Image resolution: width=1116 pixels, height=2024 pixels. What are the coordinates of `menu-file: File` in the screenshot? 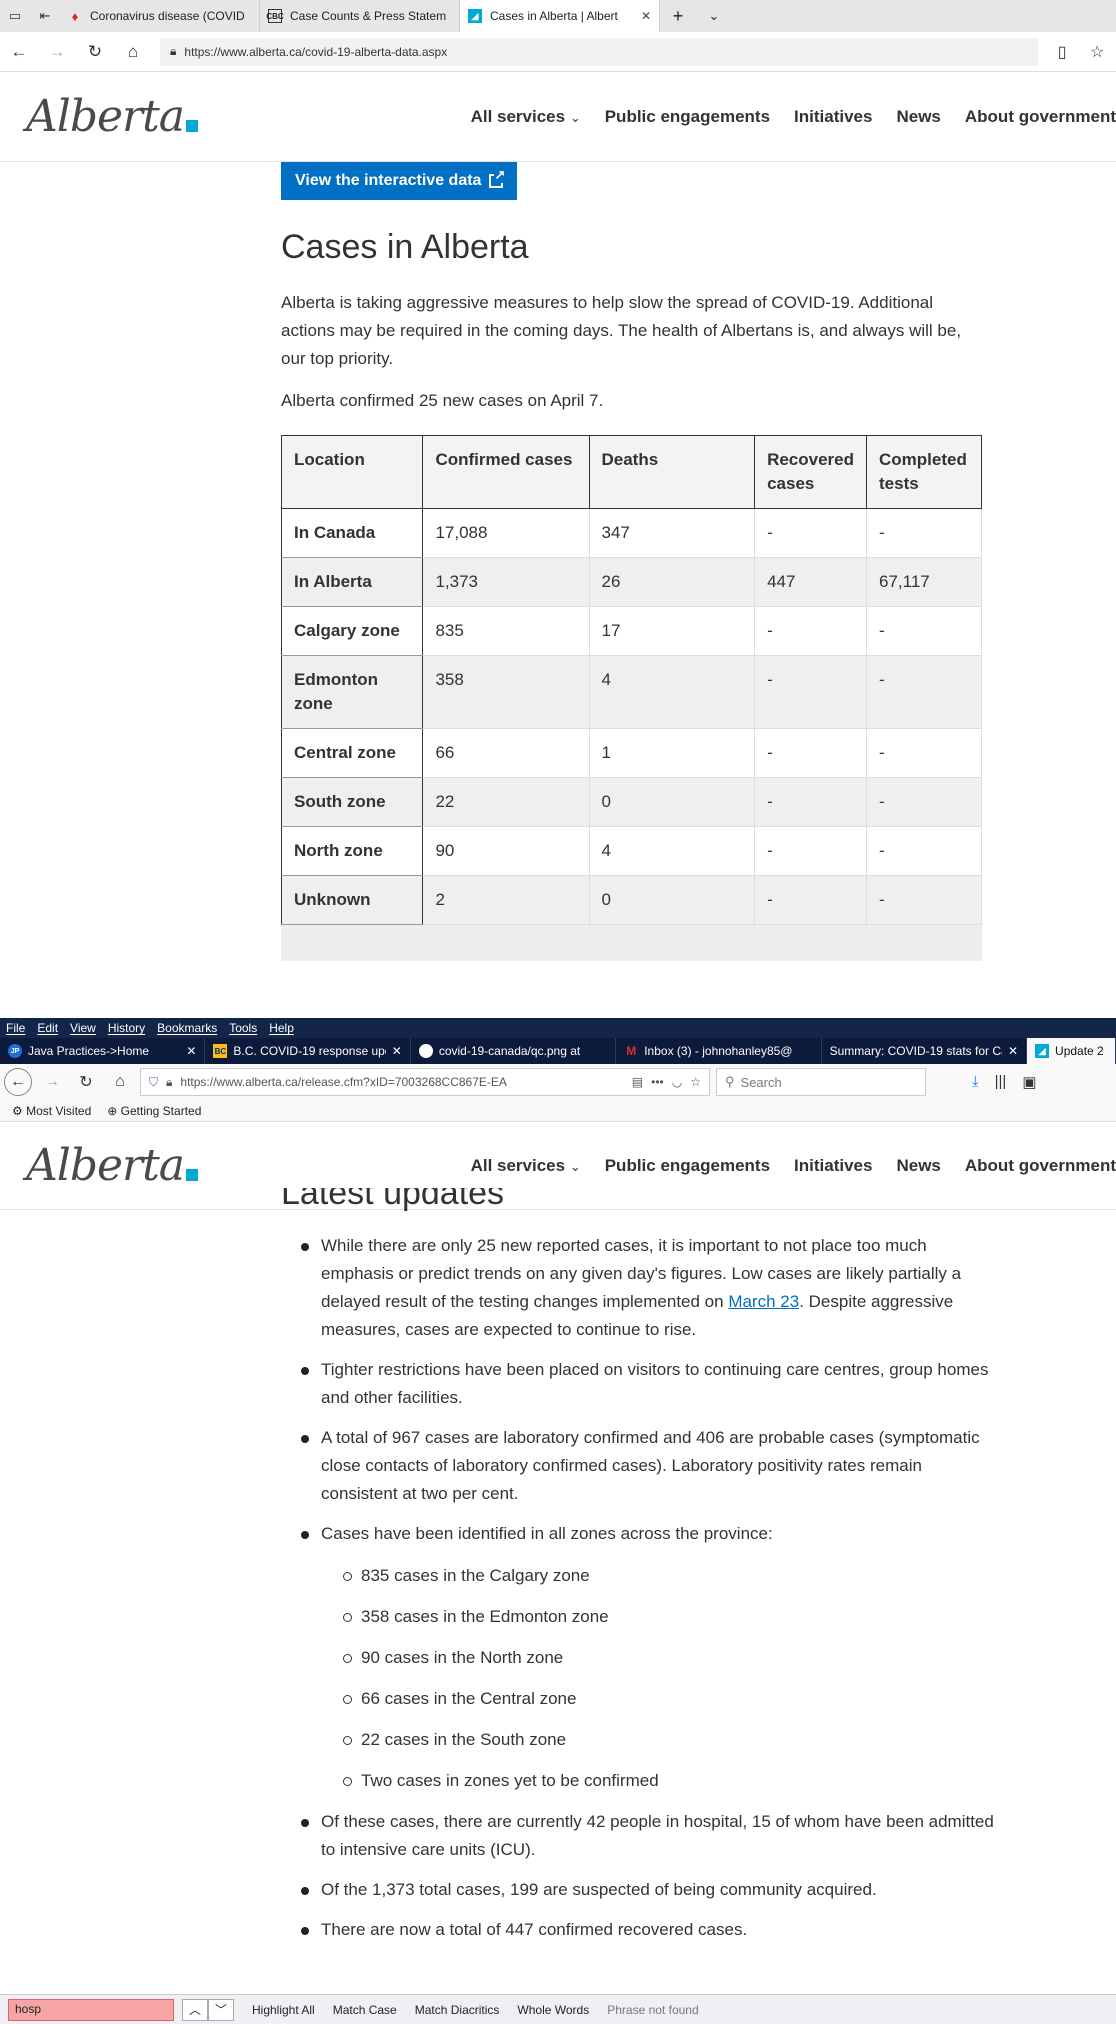 It's located at (15, 1028).